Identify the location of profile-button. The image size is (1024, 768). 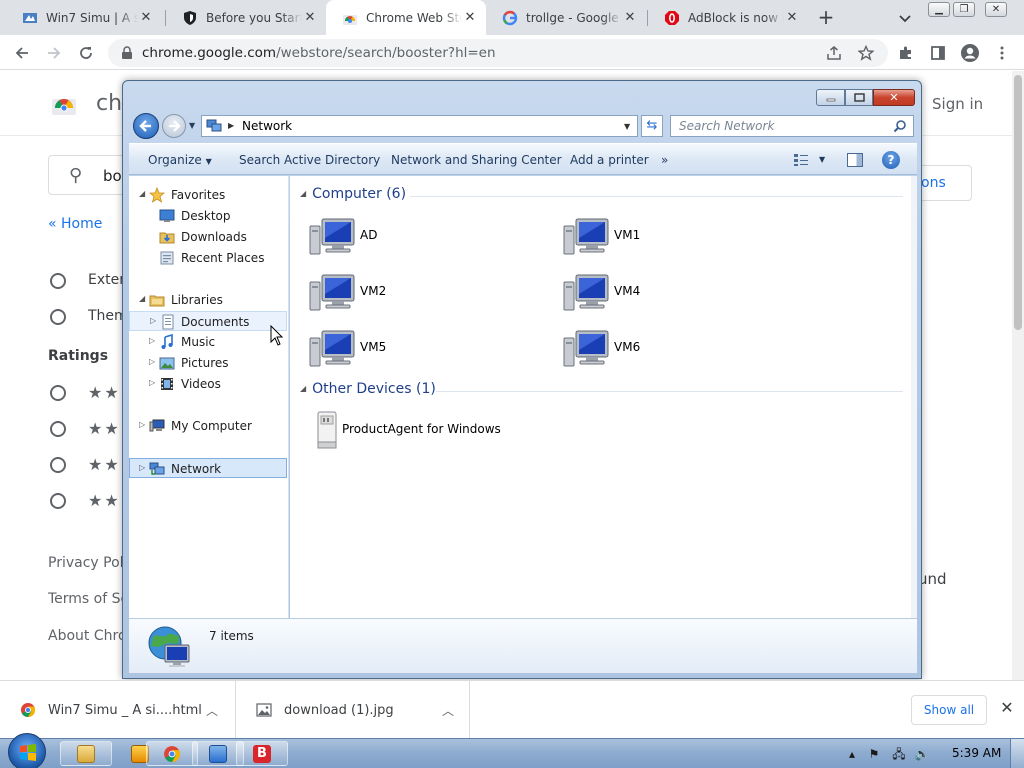
(970, 53).